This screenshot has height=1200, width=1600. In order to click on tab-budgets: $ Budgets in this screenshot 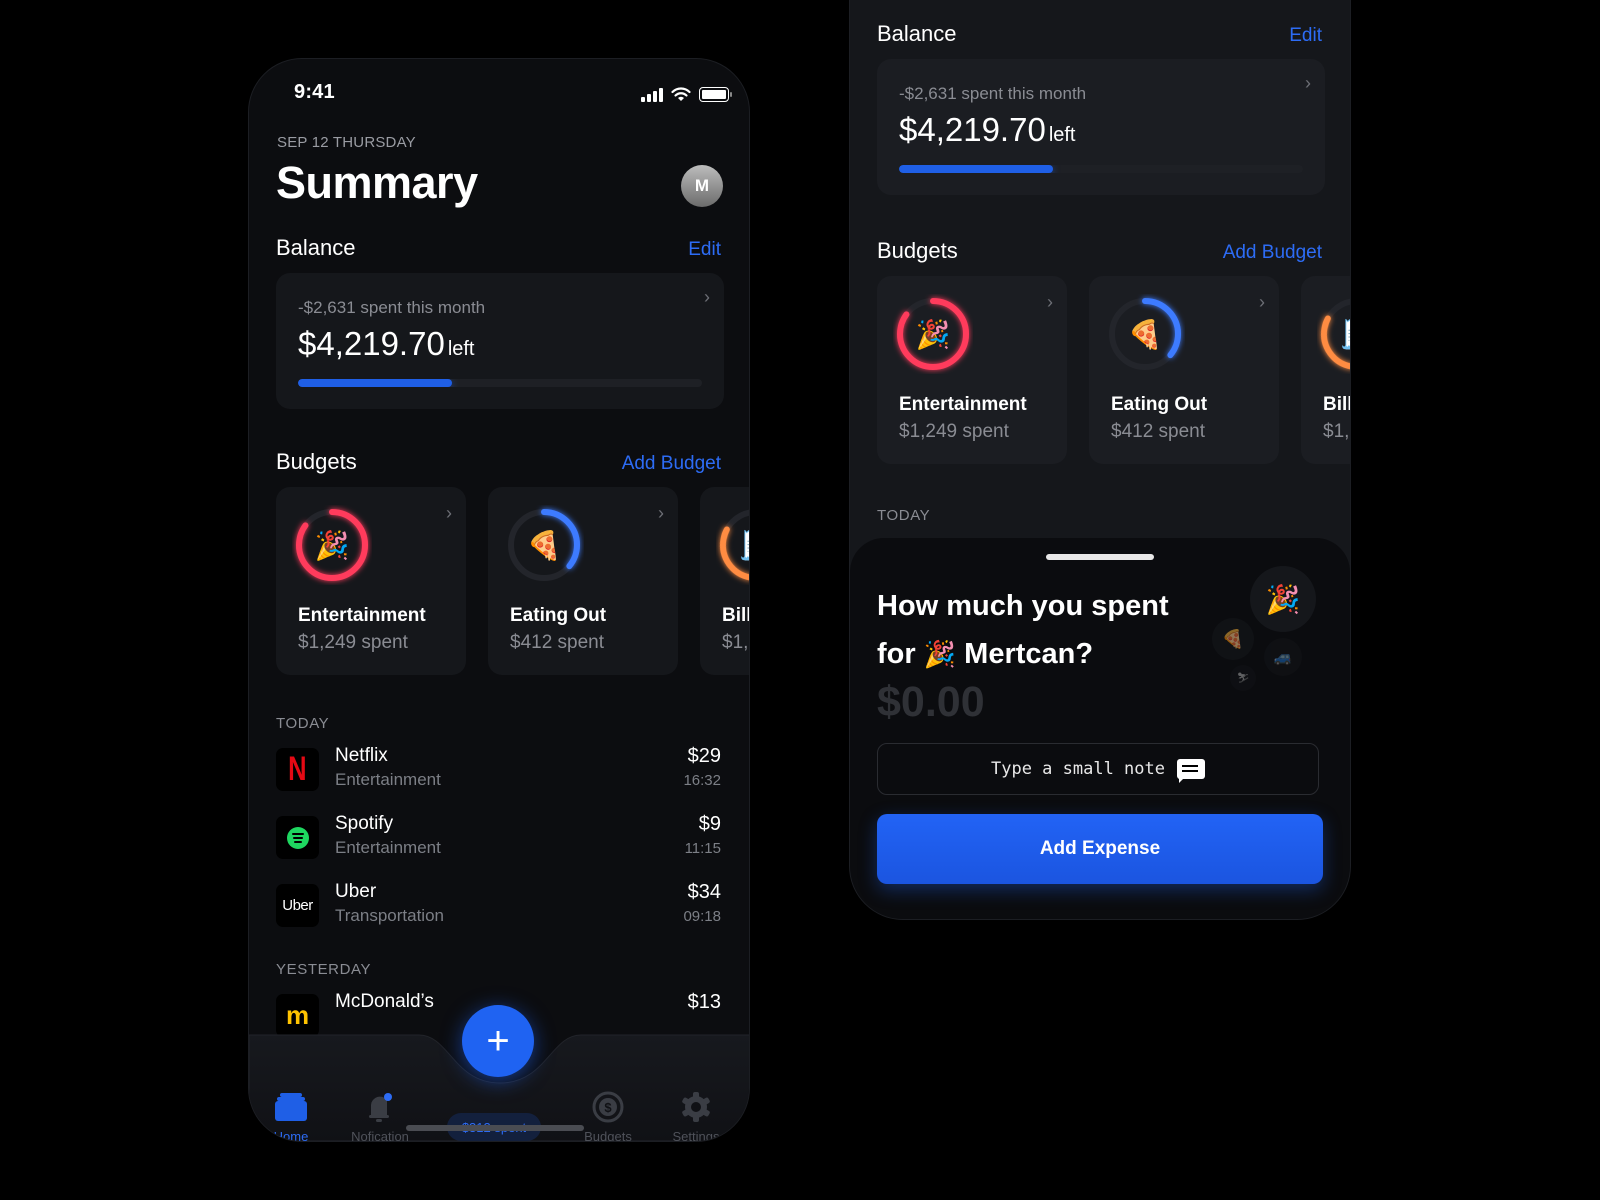, I will do `click(608, 1115)`.